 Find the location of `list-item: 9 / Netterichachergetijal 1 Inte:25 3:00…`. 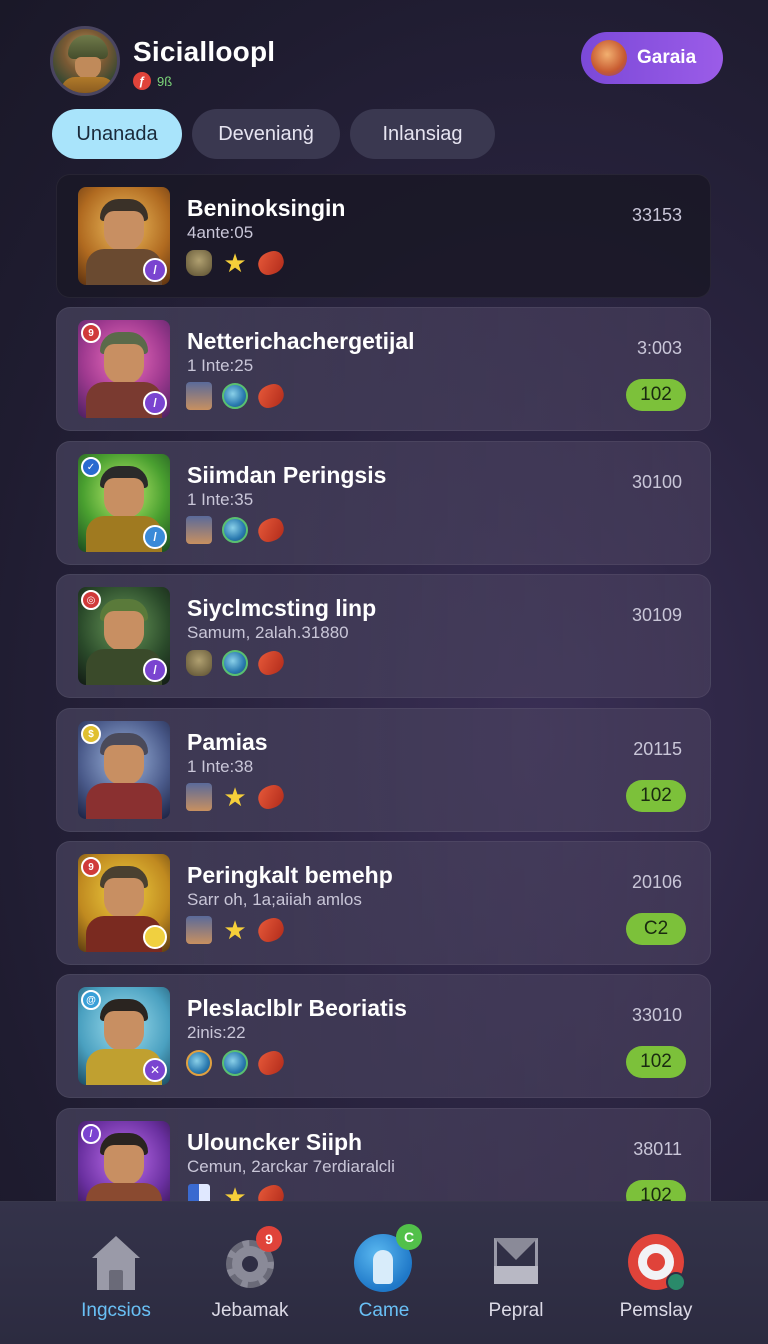

list-item: 9 / Netterichachergetijal 1 Inte:25 3:00… is located at coordinates (383, 369).